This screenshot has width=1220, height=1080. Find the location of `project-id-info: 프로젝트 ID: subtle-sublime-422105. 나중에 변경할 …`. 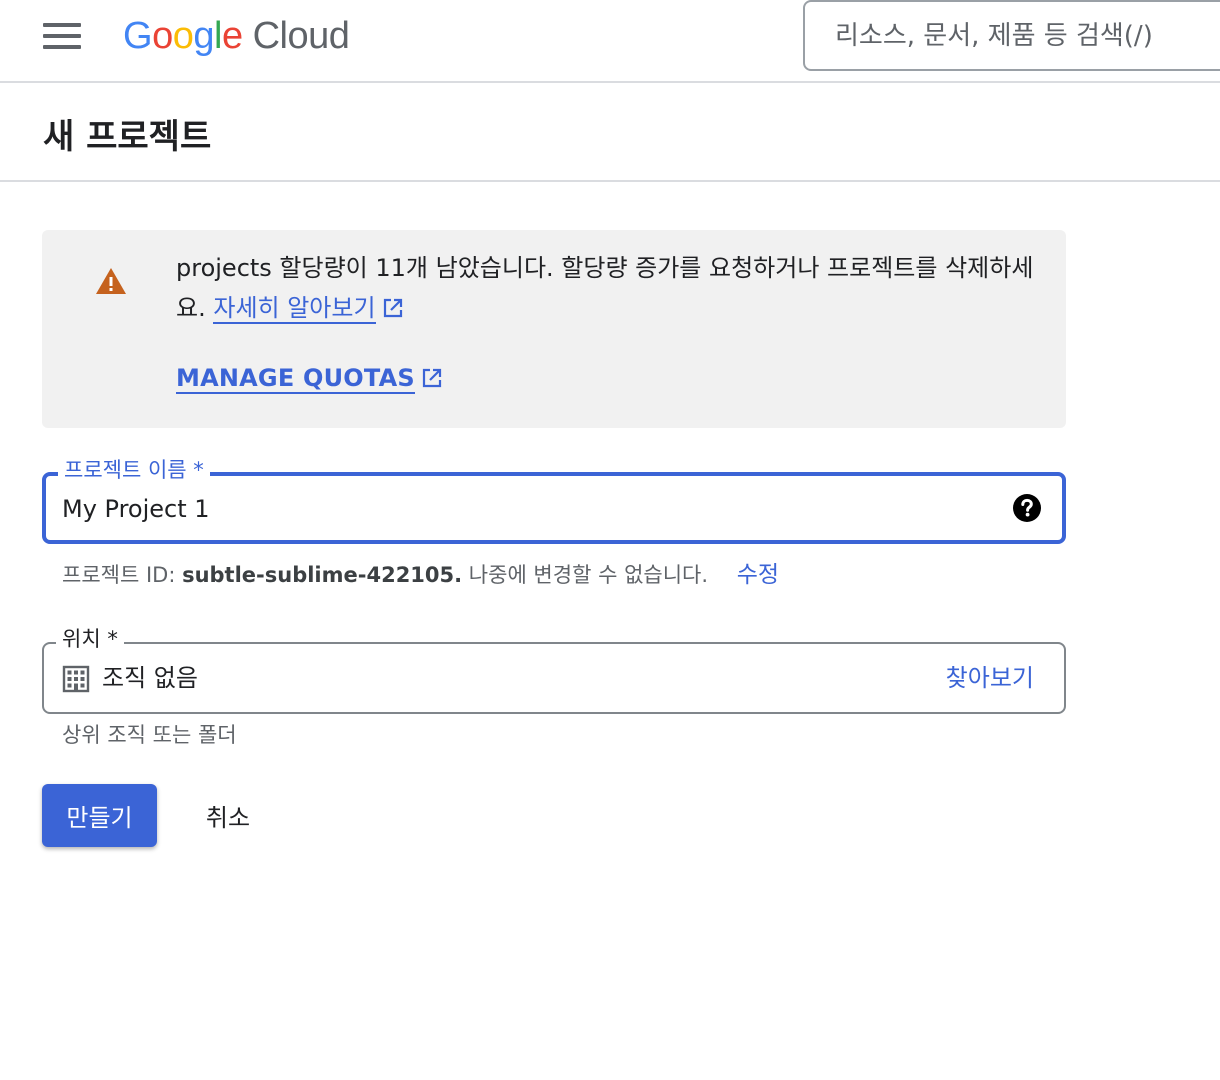

project-id-info: 프로젝트 ID: subtle-sublime-422105. 나중에 변경할 … is located at coordinates (420, 575).